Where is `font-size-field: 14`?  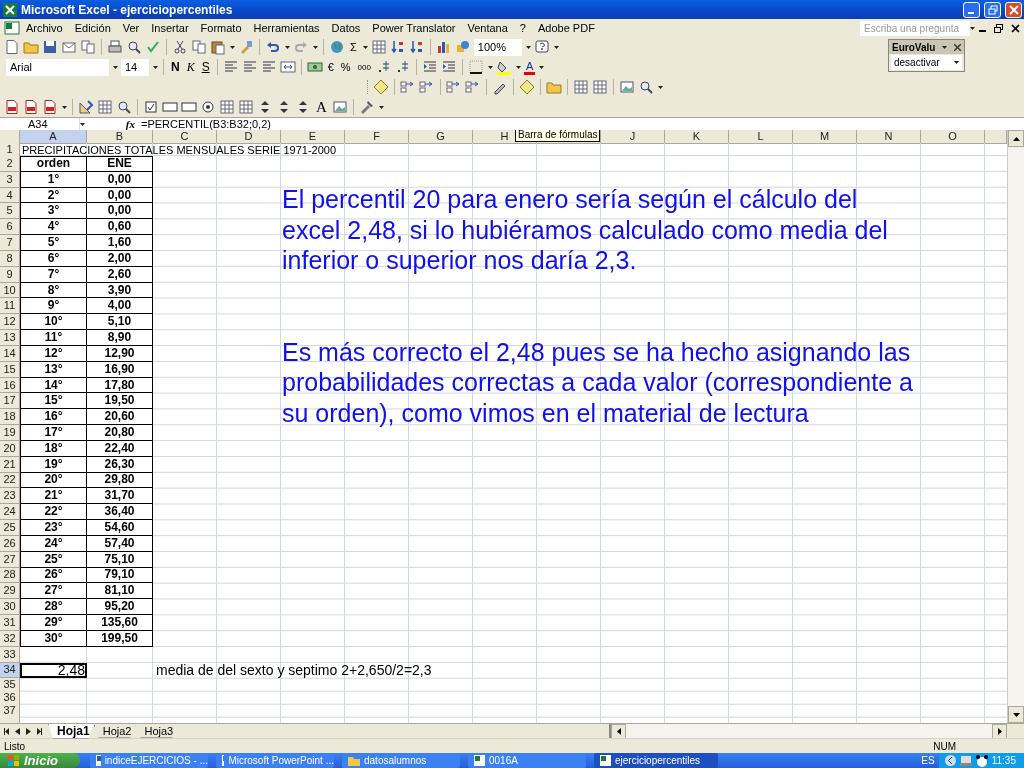
font-size-field: 14 is located at coordinates (135, 67).